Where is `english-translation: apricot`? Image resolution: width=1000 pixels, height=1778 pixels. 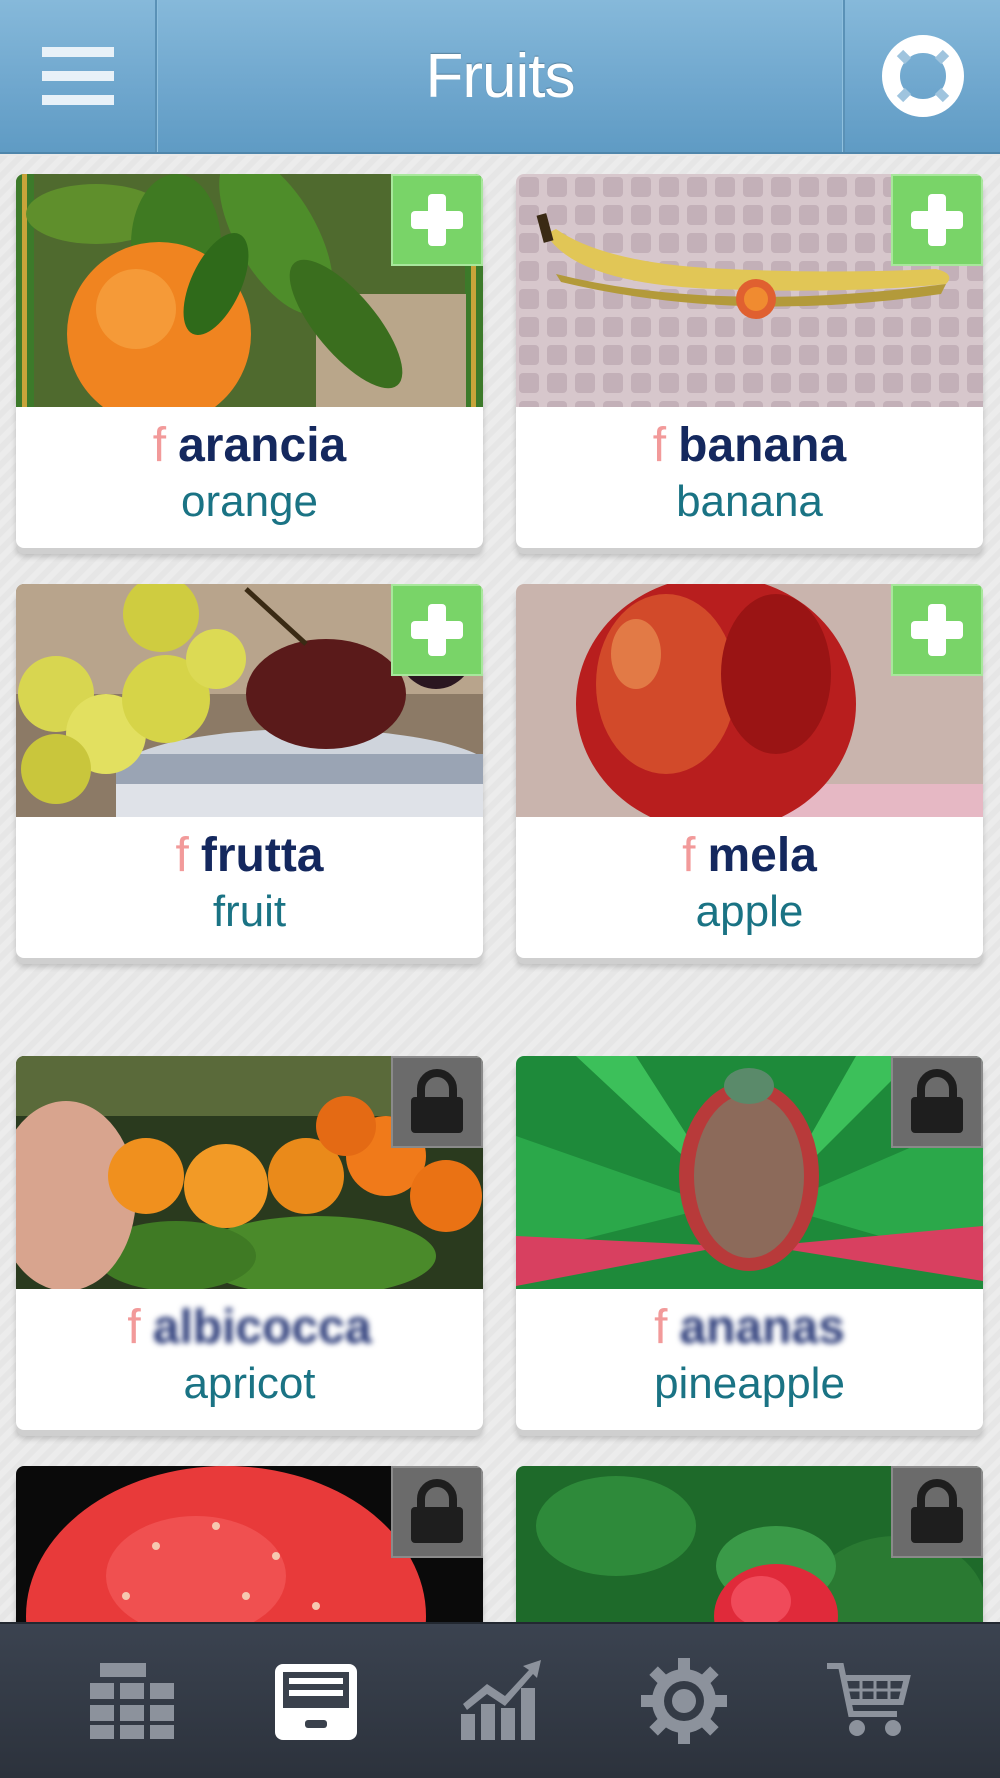
english-translation: apricot is located at coordinates (249, 1383).